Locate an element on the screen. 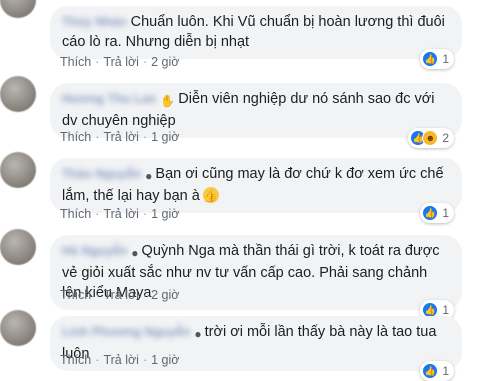 This screenshot has width=501, height=381. reaction-count: 2 is located at coordinates (445, 138).